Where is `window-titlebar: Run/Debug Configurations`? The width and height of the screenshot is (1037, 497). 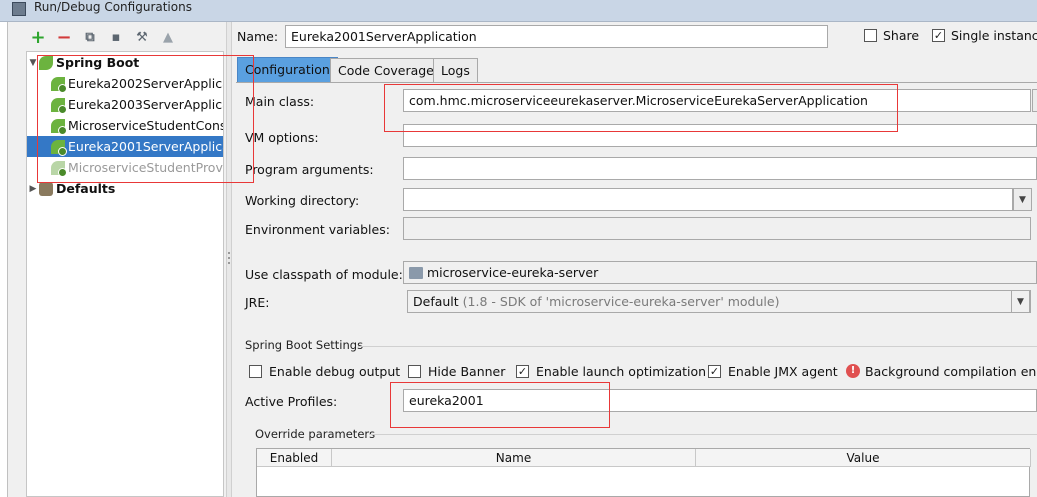
window-titlebar: Run/Debug Configurations is located at coordinates (518, 11).